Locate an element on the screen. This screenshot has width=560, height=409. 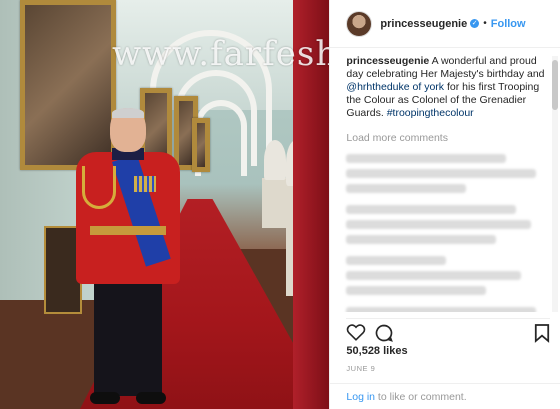
trousers is located at coordinates (128, 340).